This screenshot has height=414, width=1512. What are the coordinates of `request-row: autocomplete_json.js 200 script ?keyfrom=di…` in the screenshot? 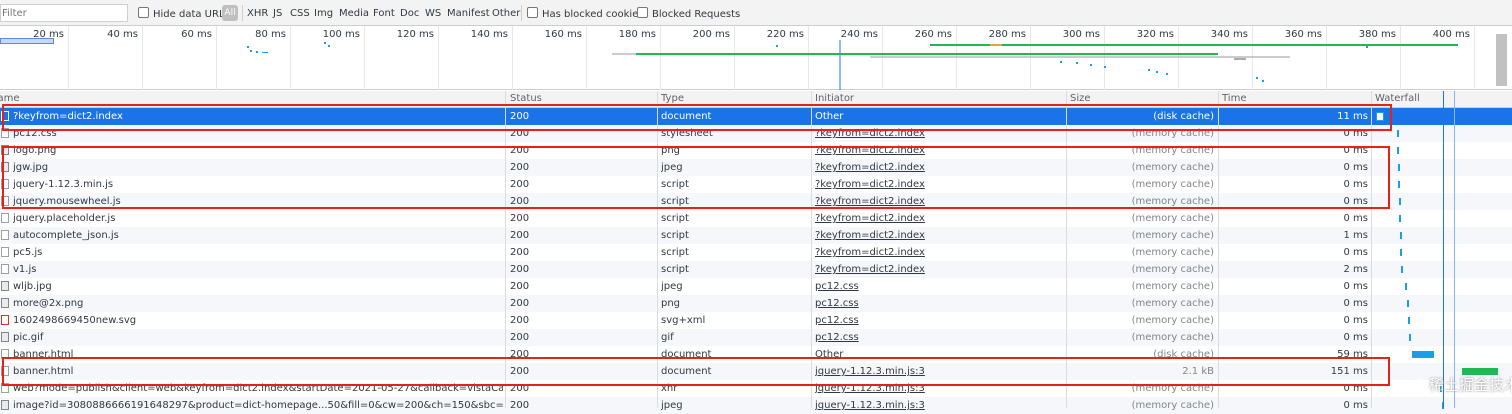 It's located at (756, 235).